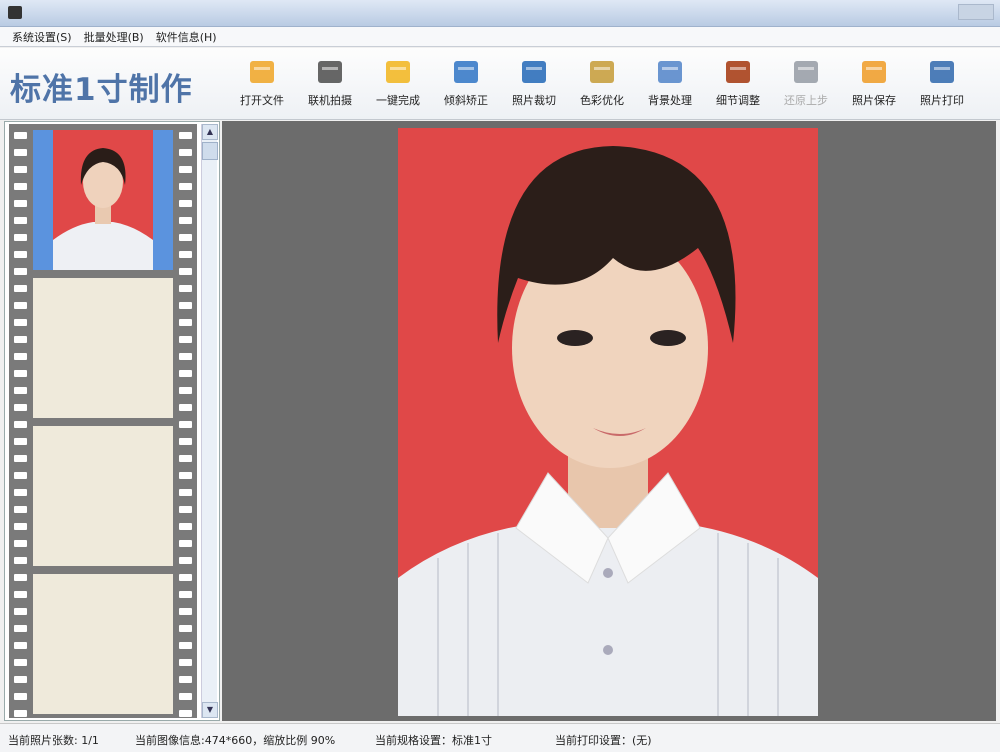 This screenshot has width=1000, height=752. What do you see at coordinates (500, 13) in the screenshot?
I see `title-bar` at bounding box center [500, 13].